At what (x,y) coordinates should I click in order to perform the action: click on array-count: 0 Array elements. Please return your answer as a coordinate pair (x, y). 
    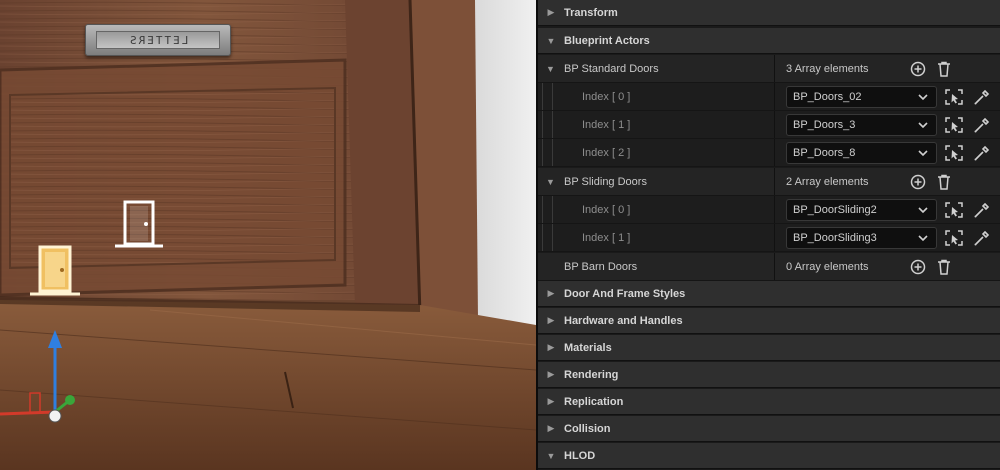
    Looking at the image, I should click on (827, 267).